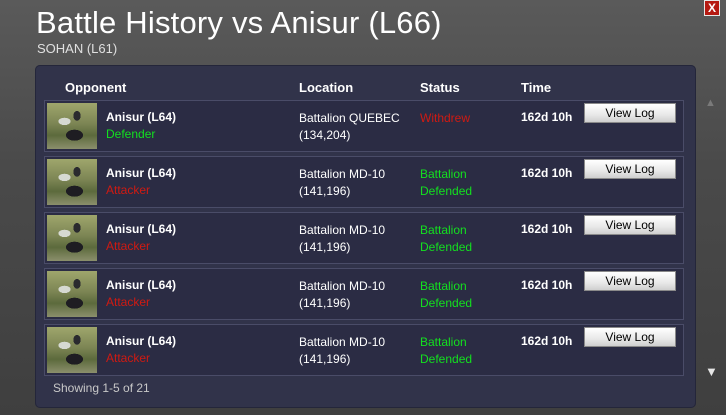 Image resolution: width=726 pixels, height=415 pixels. What do you see at coordinates (326, 87) in the screenshot?
I see `header-location: Location` at bounding box center [326, 87].